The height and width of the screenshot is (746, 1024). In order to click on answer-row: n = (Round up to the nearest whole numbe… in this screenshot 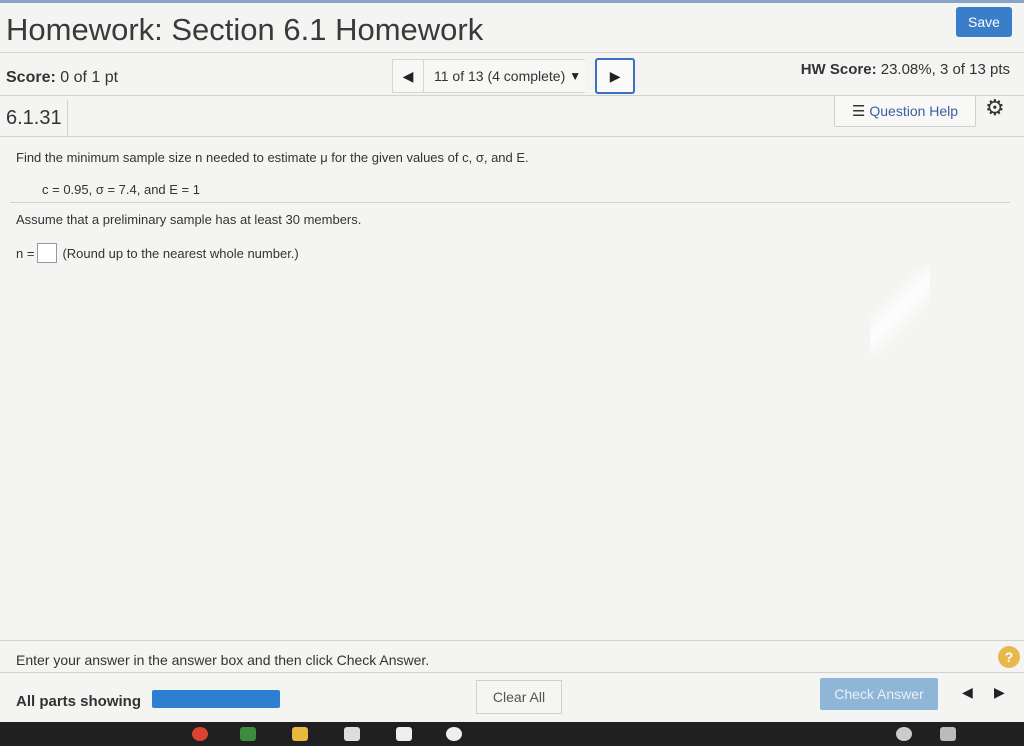, I will do `click(157, 253)`.